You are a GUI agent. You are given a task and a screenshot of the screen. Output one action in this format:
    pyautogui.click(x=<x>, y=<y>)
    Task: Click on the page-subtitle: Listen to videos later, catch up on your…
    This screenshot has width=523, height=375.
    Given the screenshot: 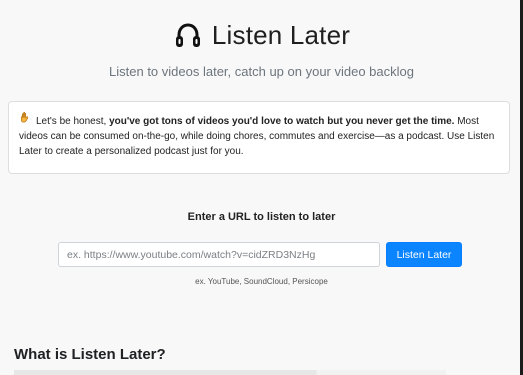 What is the action you would take?
    pyautogui.click(x=261, y=71)
    